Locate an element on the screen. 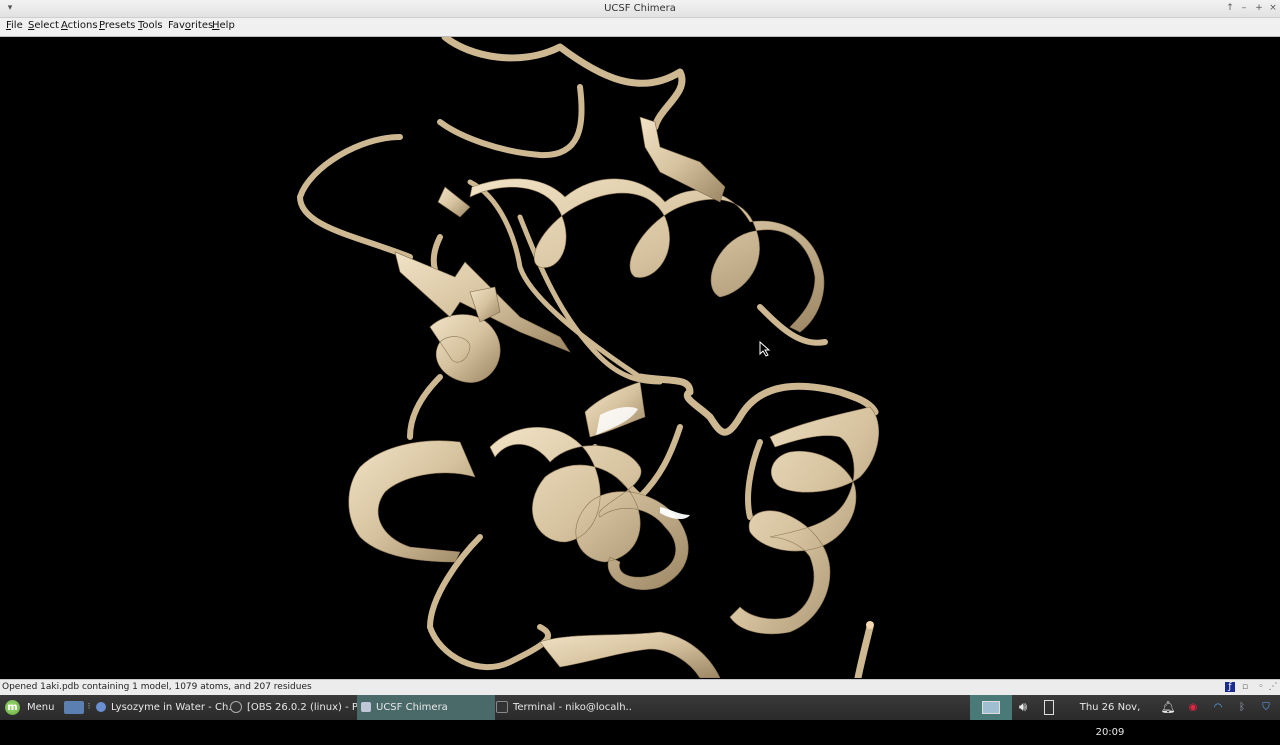 This screenshot has height=745, width=1280. workspace-switcher is located at coordinates (991, 707).